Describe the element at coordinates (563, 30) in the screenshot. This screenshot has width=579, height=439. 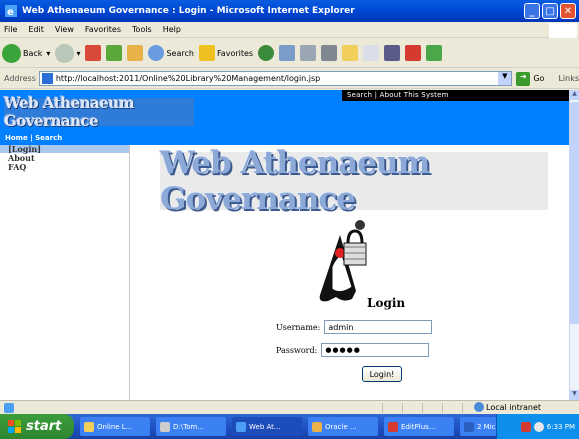
I see `windows-logo-icon` at that location.